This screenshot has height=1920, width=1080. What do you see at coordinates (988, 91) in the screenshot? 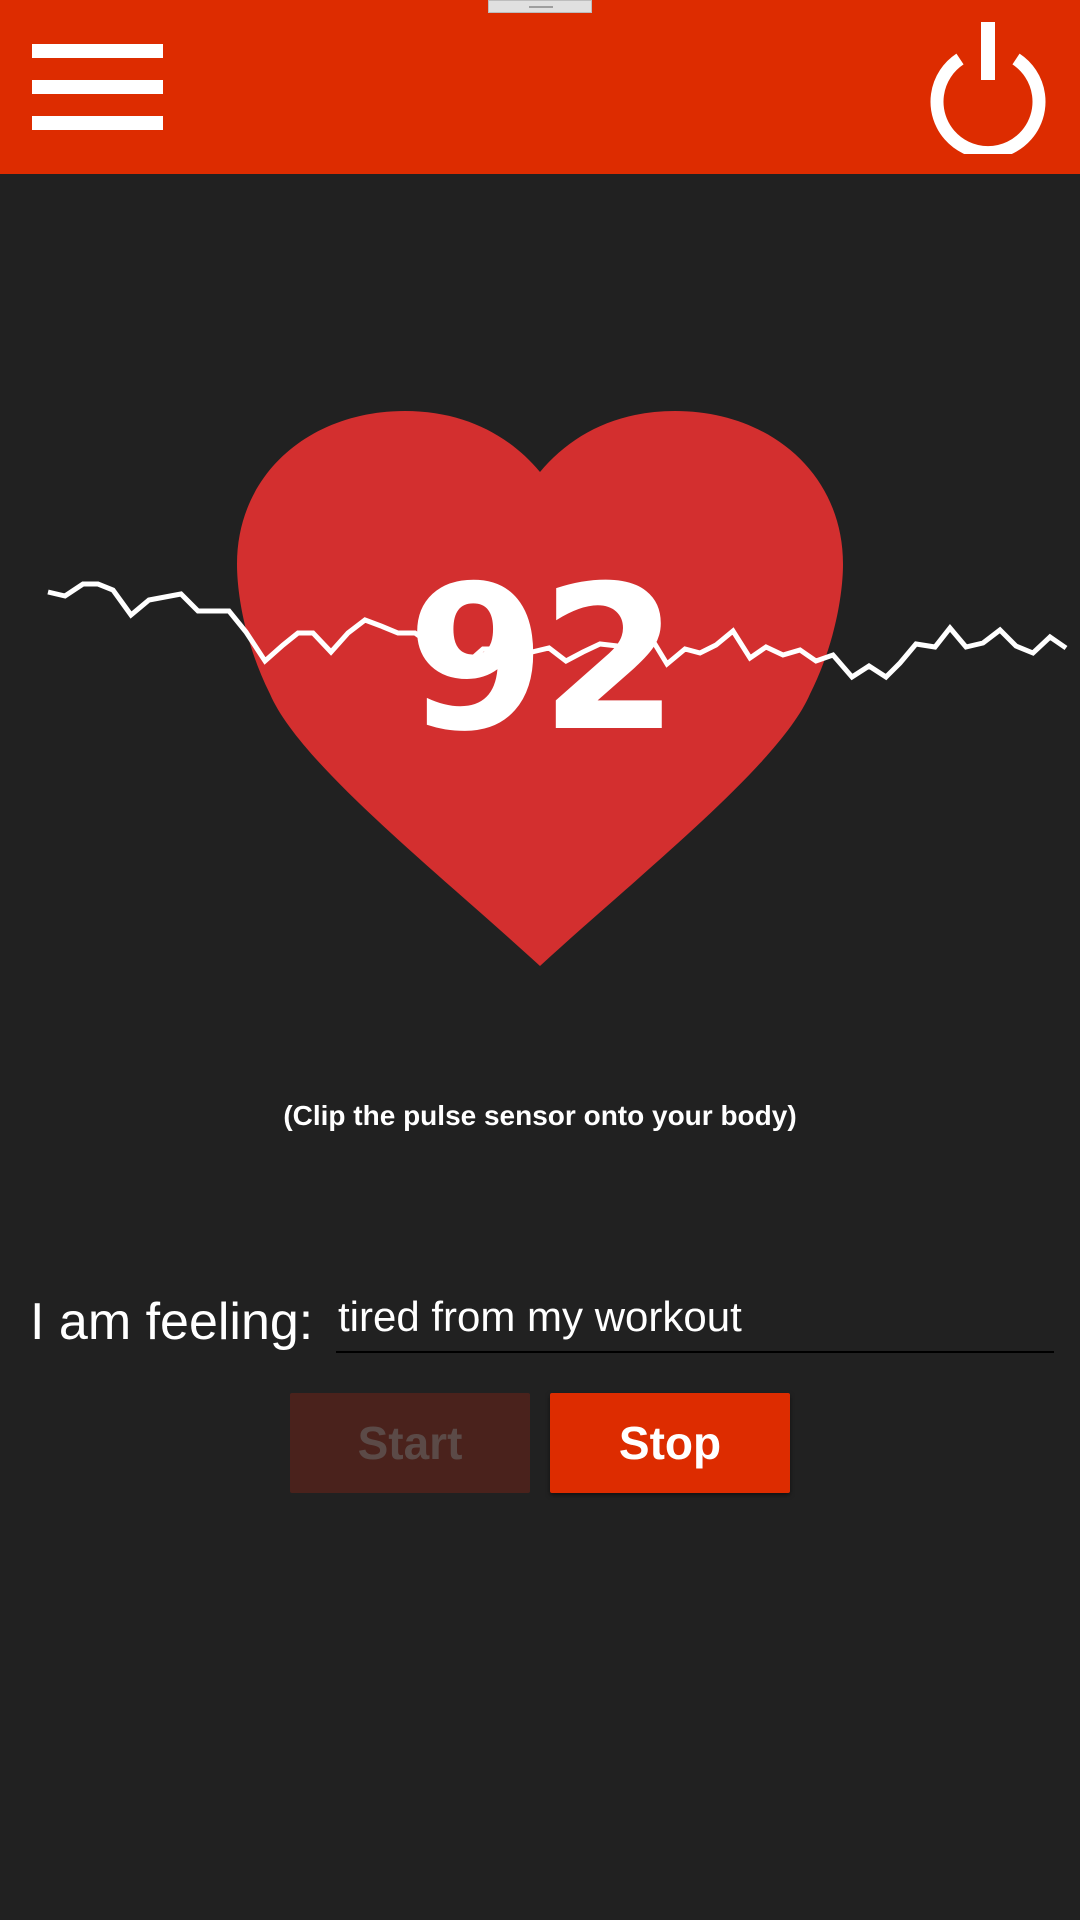
I see `power-icon` at bounding box center [988, 91].